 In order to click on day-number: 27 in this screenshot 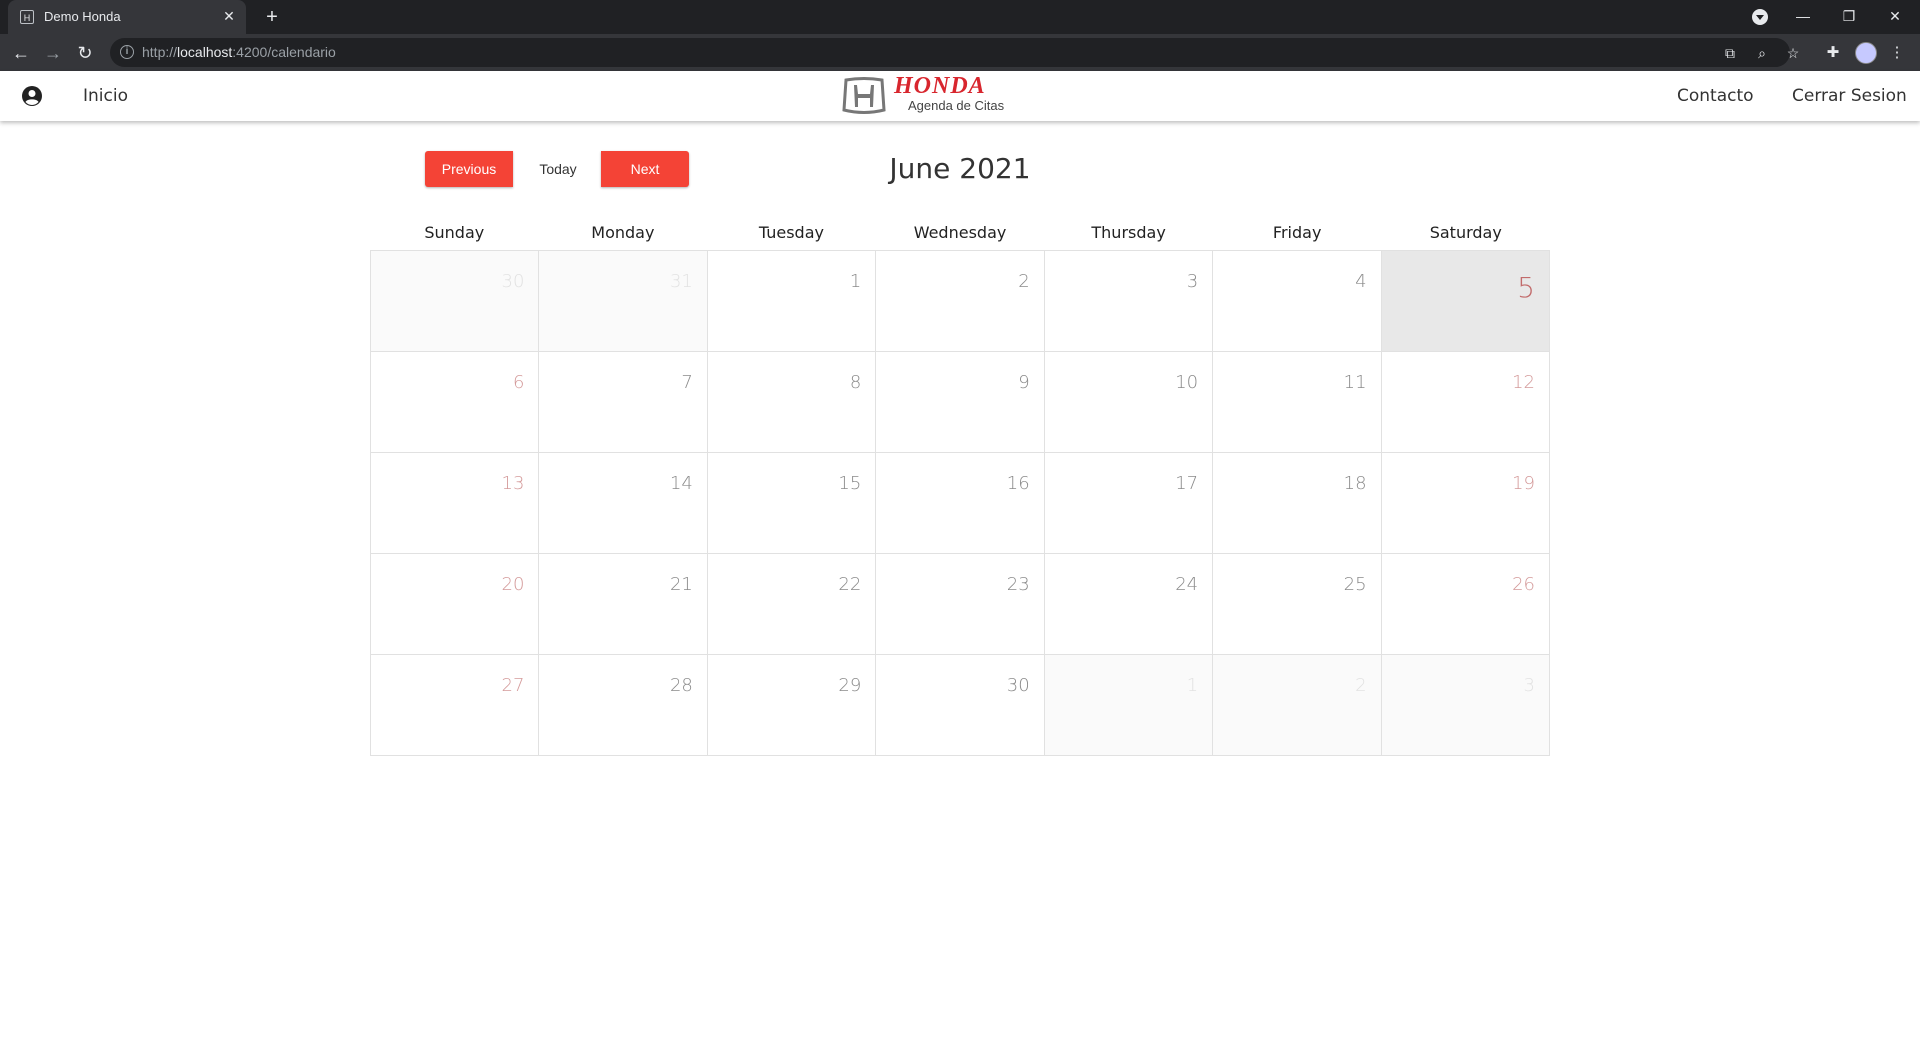, I will do `click(513, 685)`.